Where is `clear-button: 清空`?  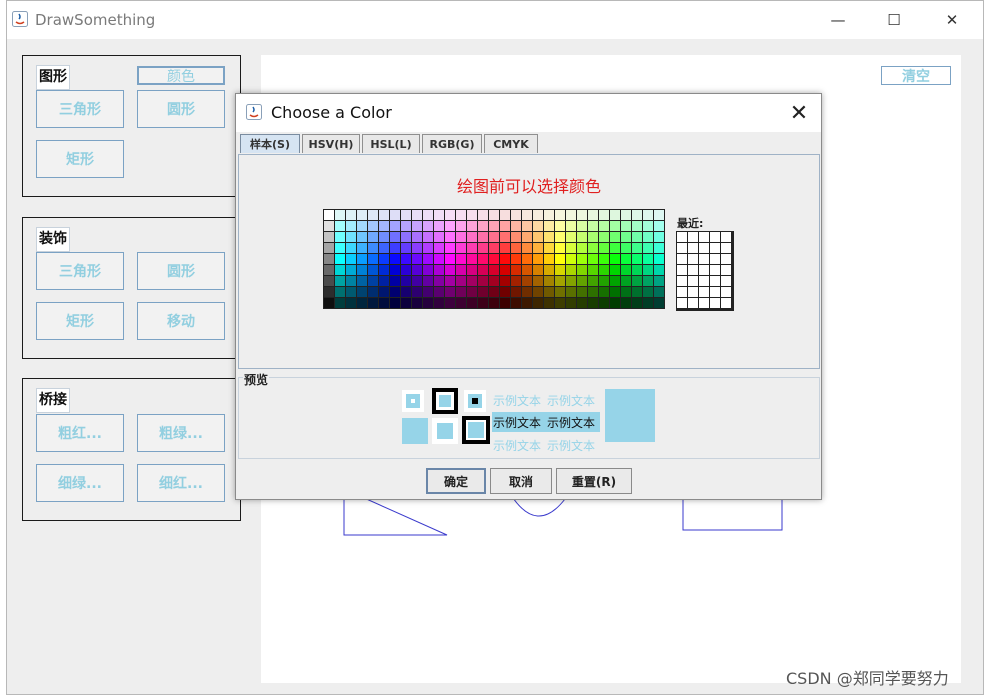 clear-button: 清空 is located at coordinates (916, 75).